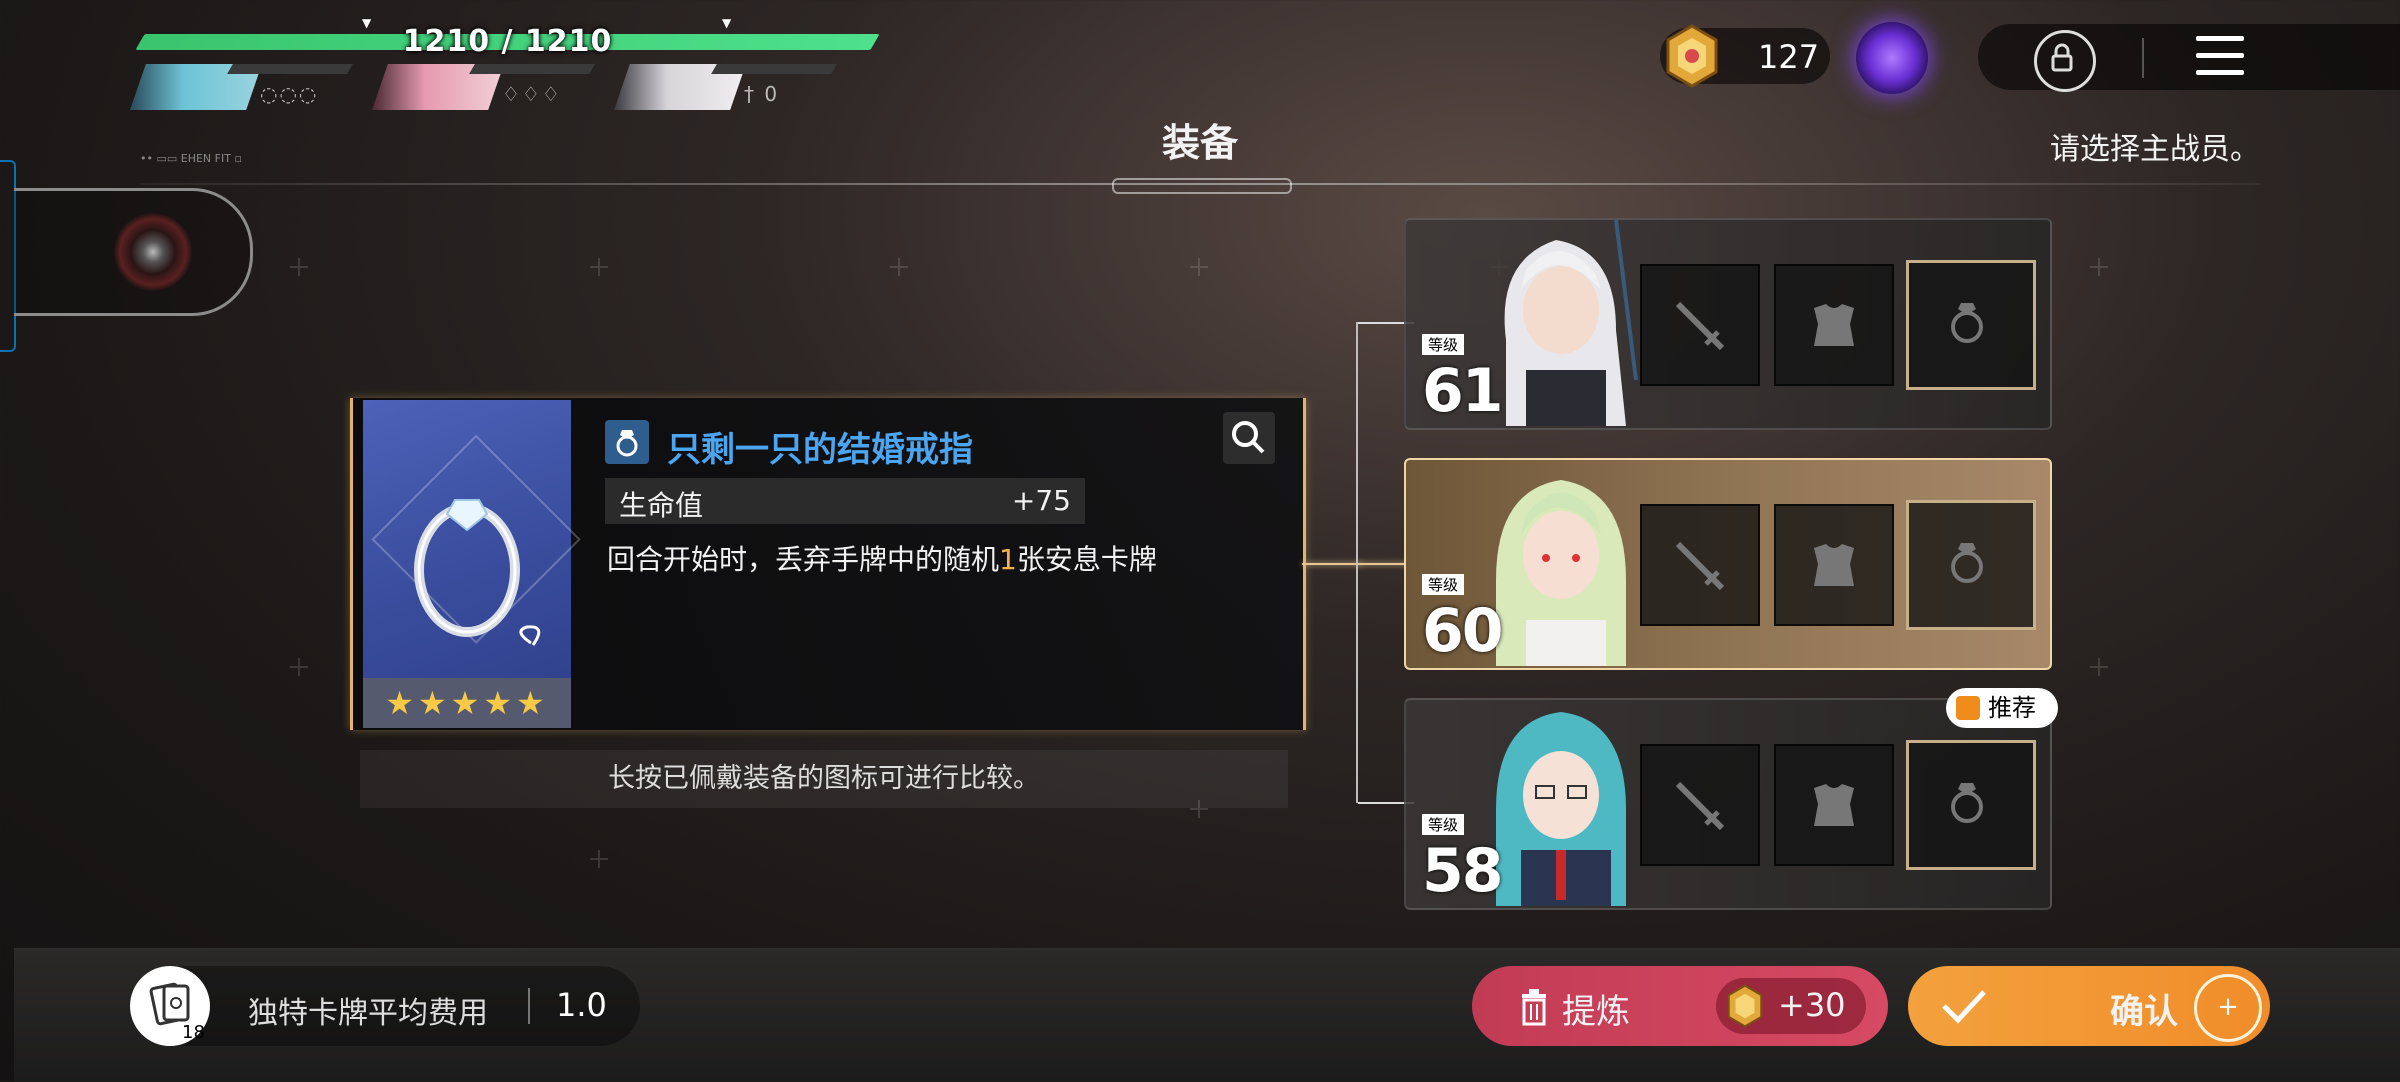 The height and width of the screenshot is (1082, 2400). What do you see at coordinates (1462, 631) in the screenshot?
I see `level-value: 60` at bounding box center [1462, 631].